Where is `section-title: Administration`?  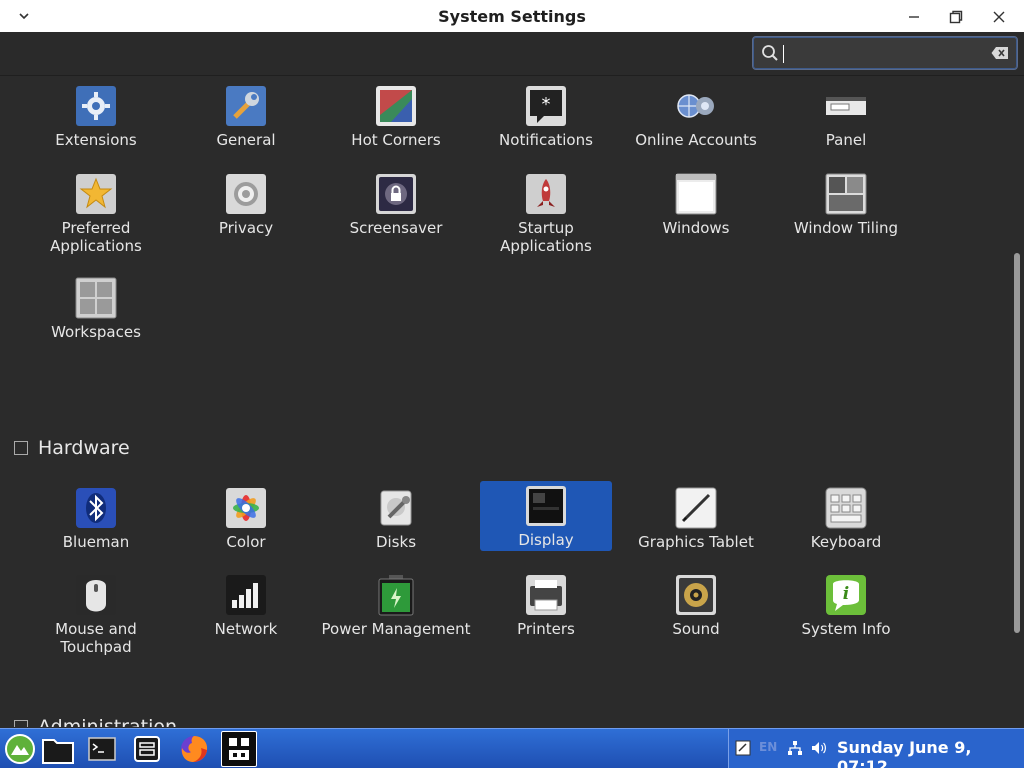
section-title: Administration is located at coordinates (108, 721).